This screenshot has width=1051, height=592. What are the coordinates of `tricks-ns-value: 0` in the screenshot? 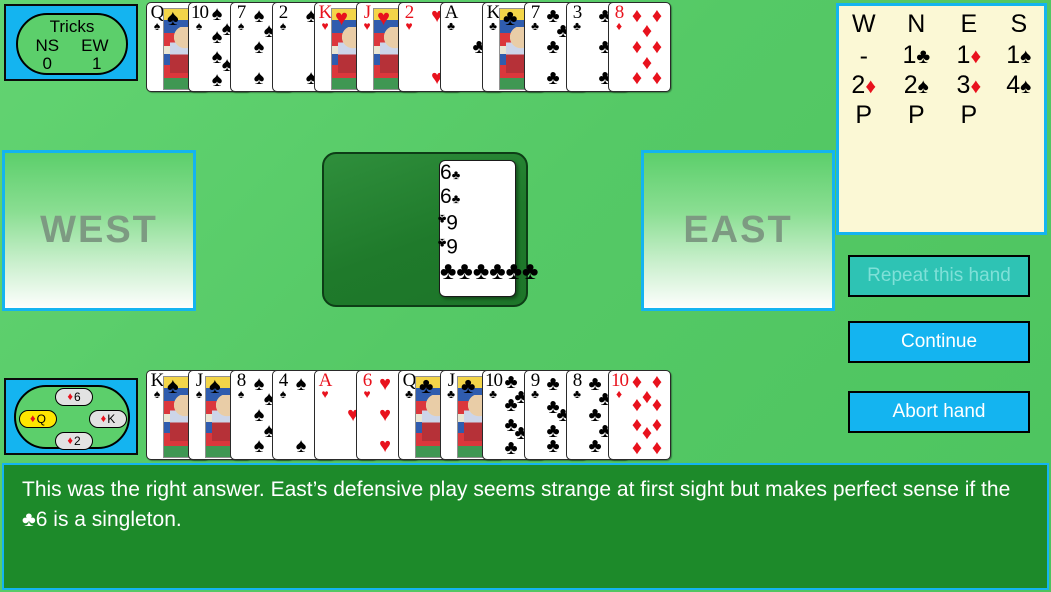 It's located at (47, 63).